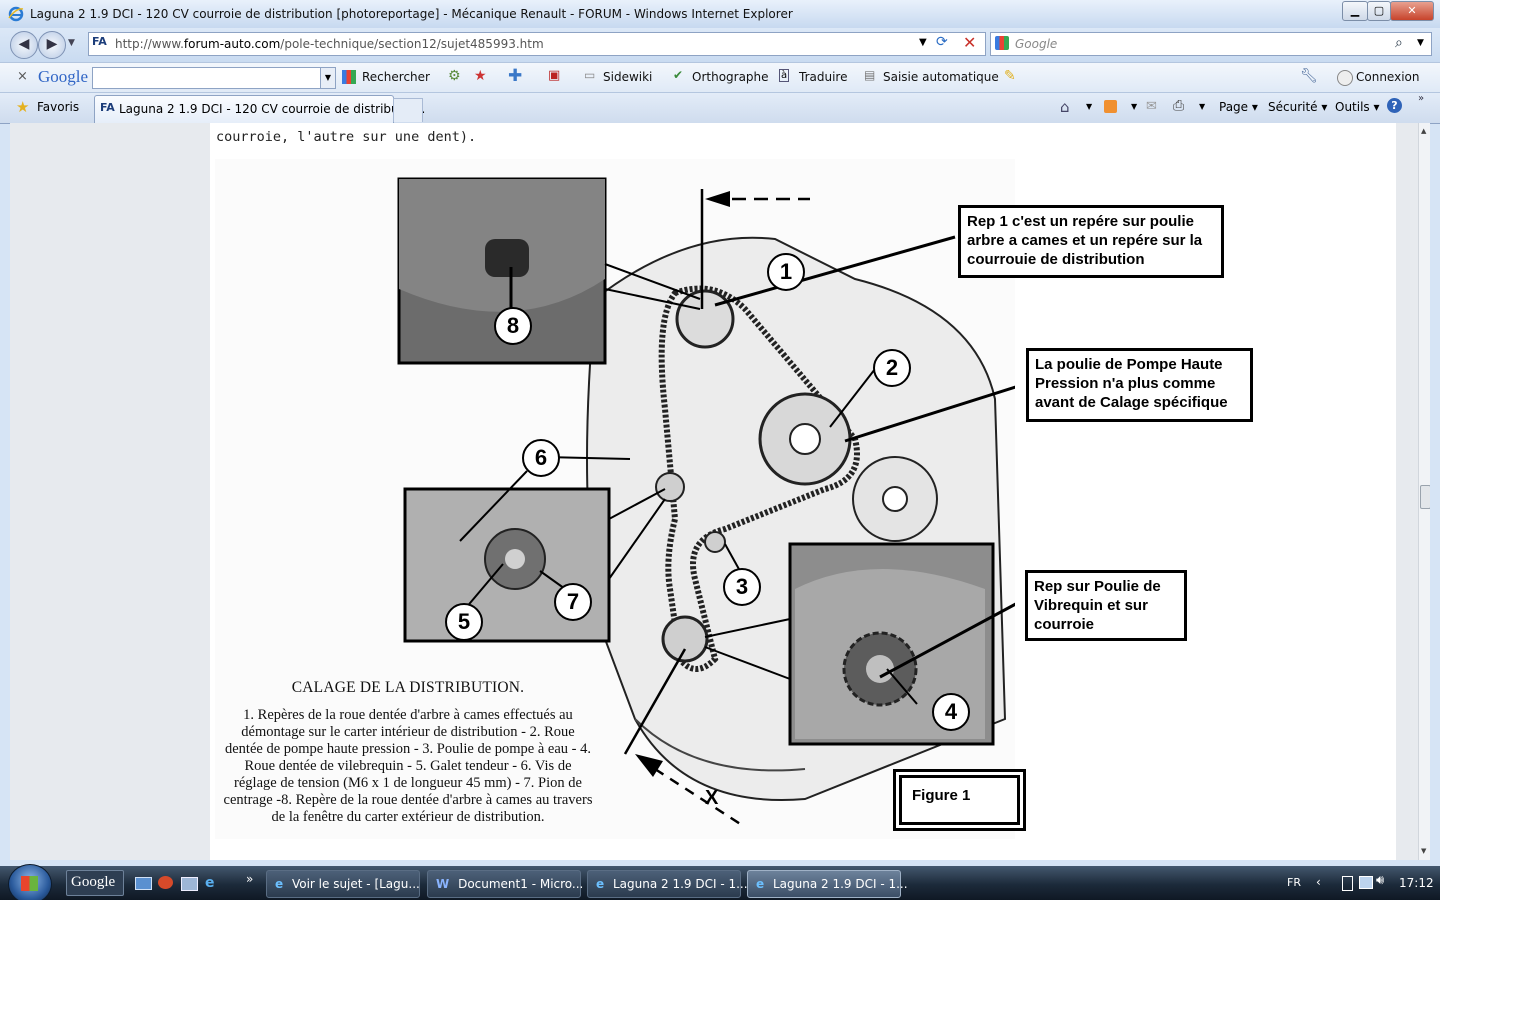  Describe the element at coordinates (730, 77) in the screenshot. I see `spellcheck-button: Orthographe` at that location.